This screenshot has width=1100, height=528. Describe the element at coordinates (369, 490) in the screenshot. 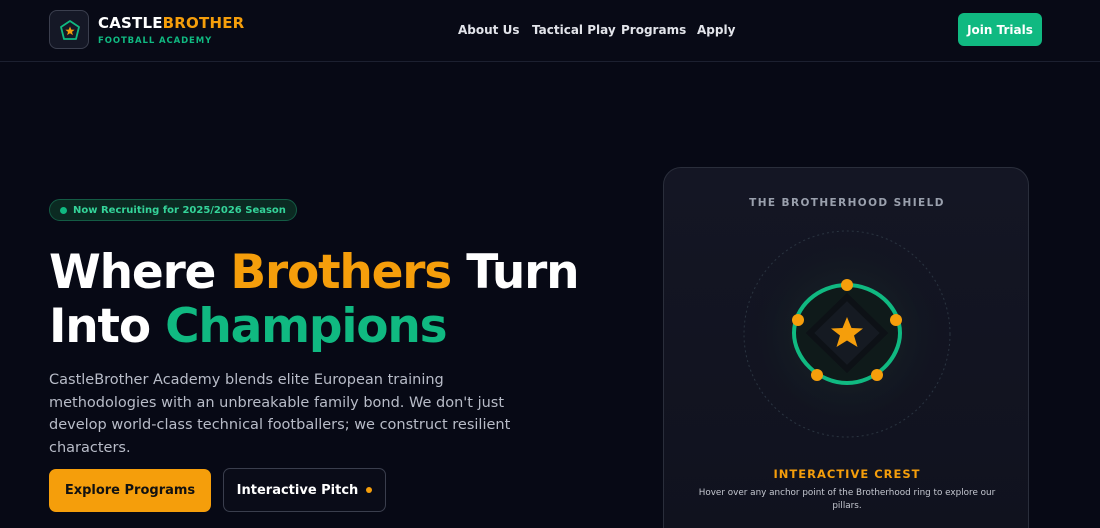

I see `live-dot-icon` at that location.